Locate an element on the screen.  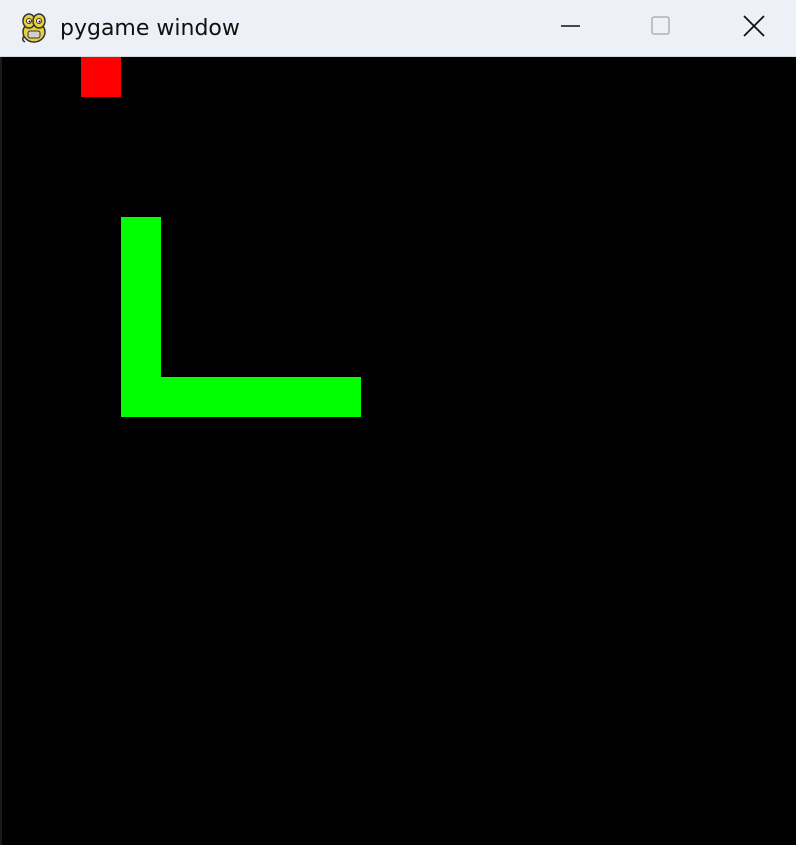
snake-head is located at coordinates (341, 397).